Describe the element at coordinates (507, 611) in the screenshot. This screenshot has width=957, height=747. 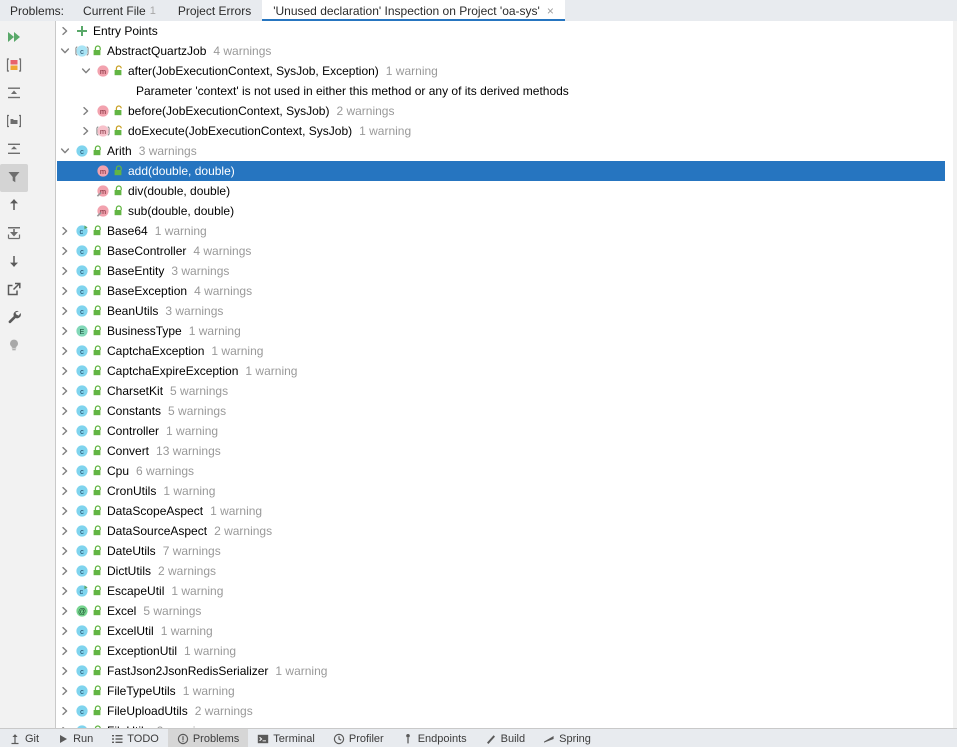
I see `tree-row: @ Excel 5 warnings` at that location.